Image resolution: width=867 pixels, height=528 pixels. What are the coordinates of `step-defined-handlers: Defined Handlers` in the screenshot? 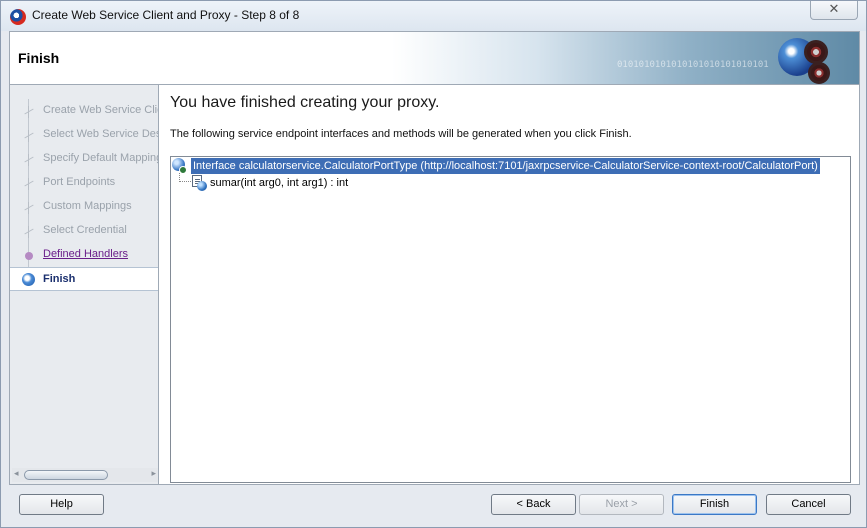 It's located at (84, 255).